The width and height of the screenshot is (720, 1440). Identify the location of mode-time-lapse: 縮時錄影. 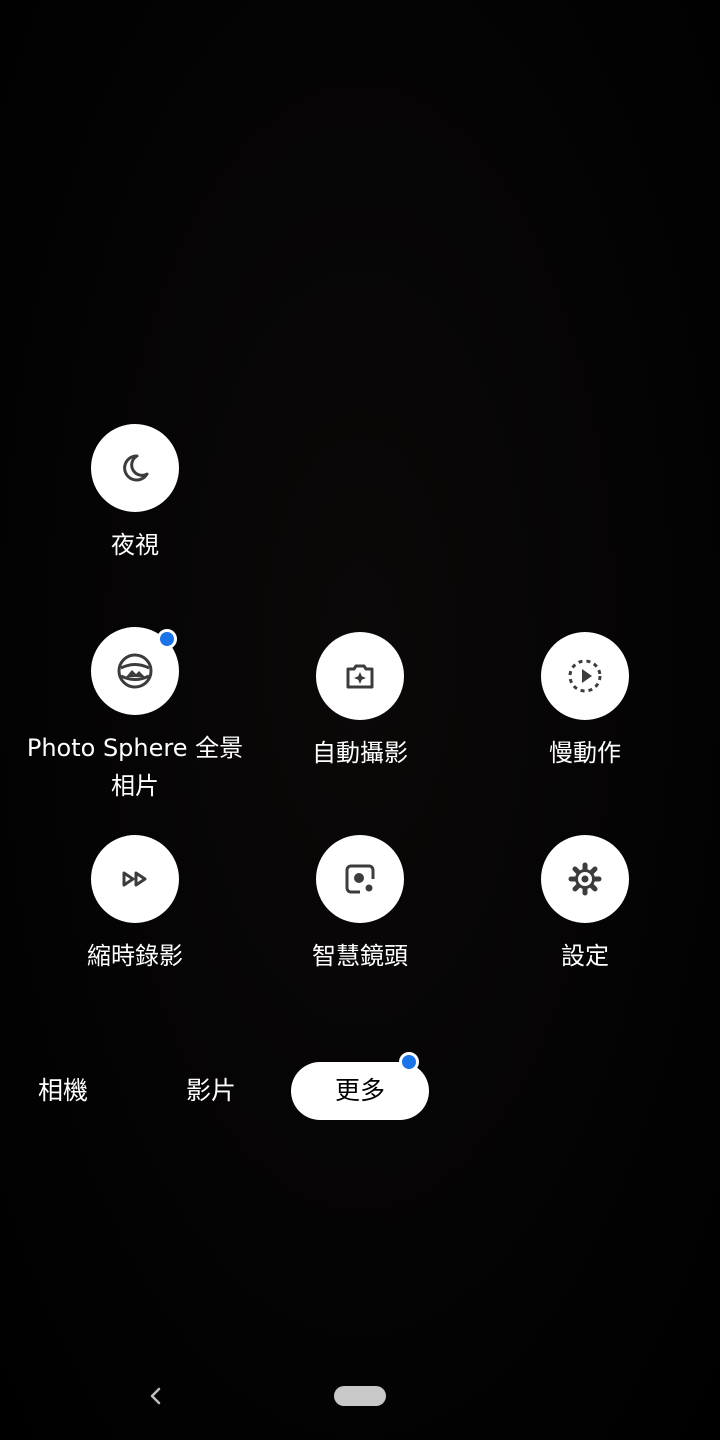
(135, 905).